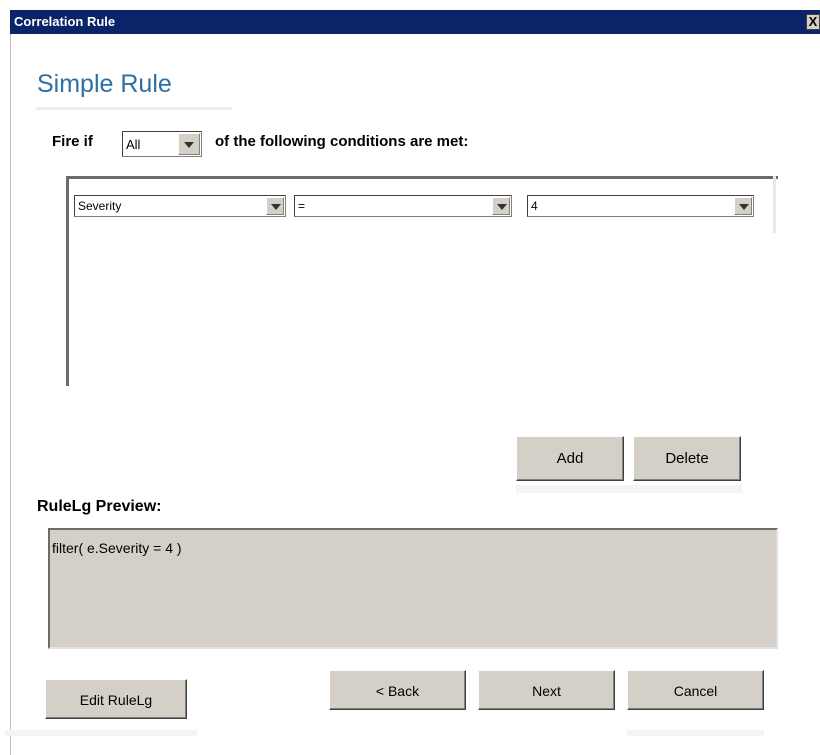 This screenshot has width=820, height=755. Describe the element at coordinates (403, 206) in the screenshot. I see `condition-operator-select: =` at that location.